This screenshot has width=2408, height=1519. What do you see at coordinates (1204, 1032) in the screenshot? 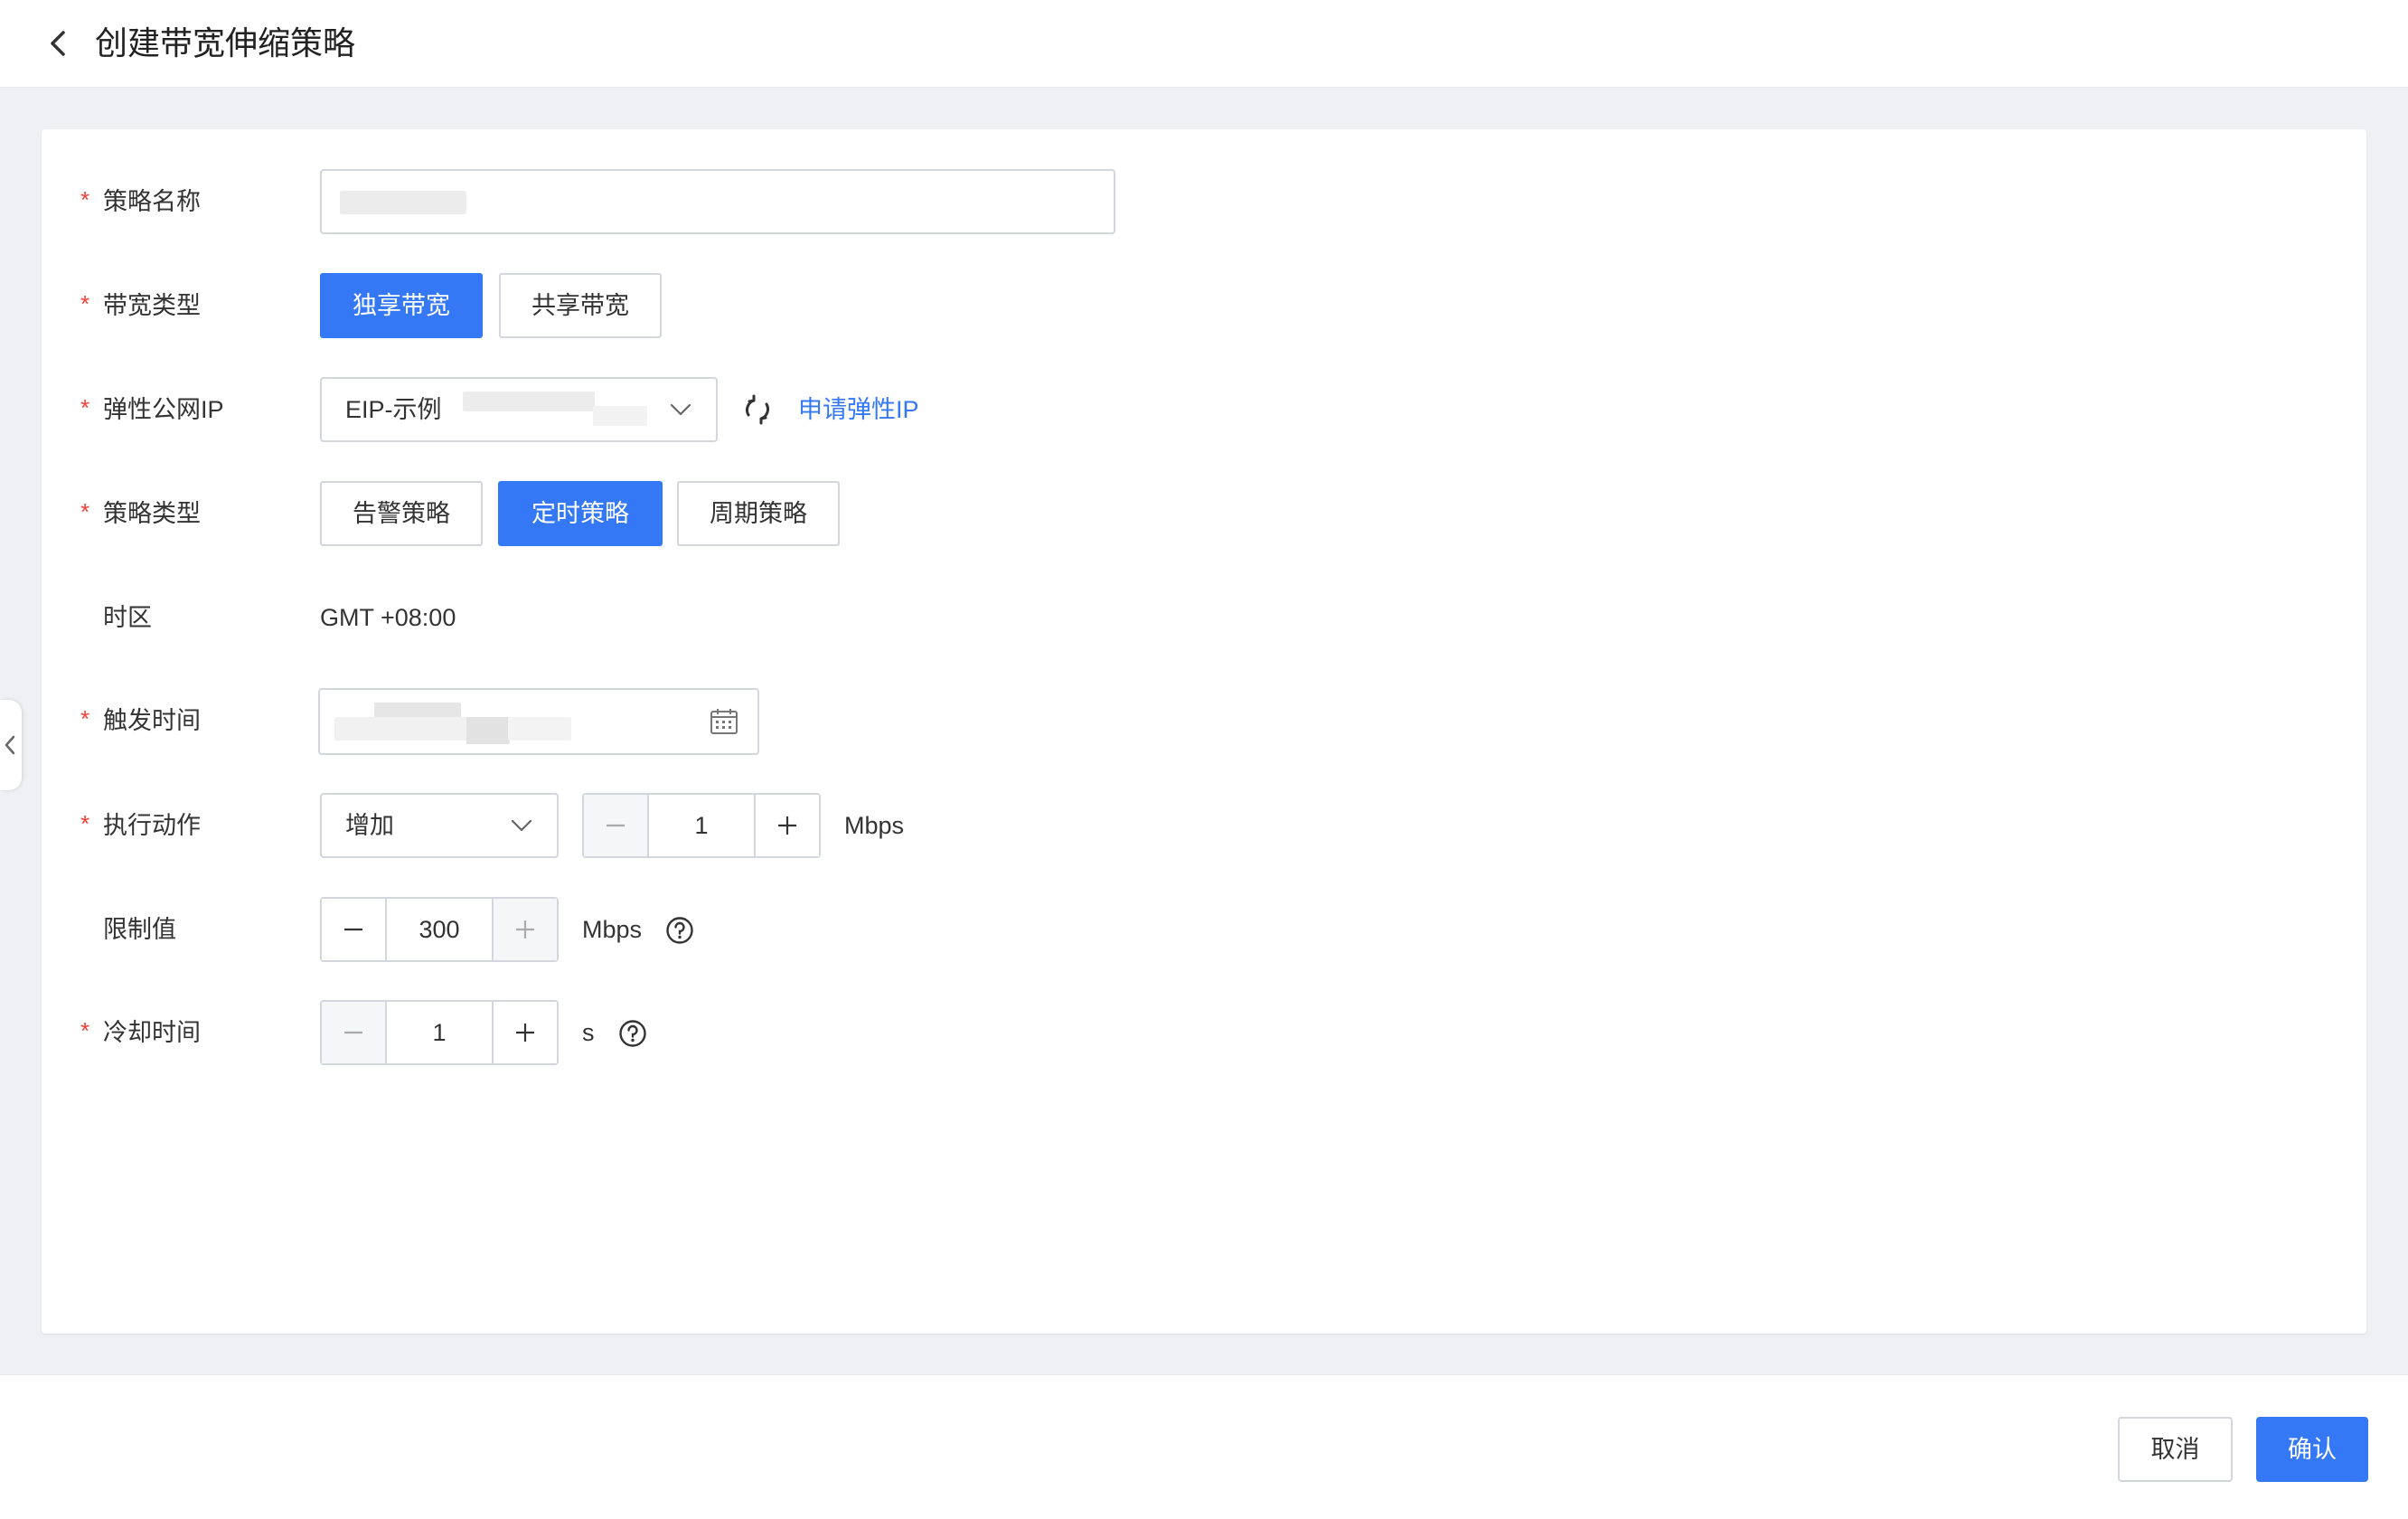
I see `form-row-cooldown: * 冷却时间 1 s` at bounding box center [1204, 1032].